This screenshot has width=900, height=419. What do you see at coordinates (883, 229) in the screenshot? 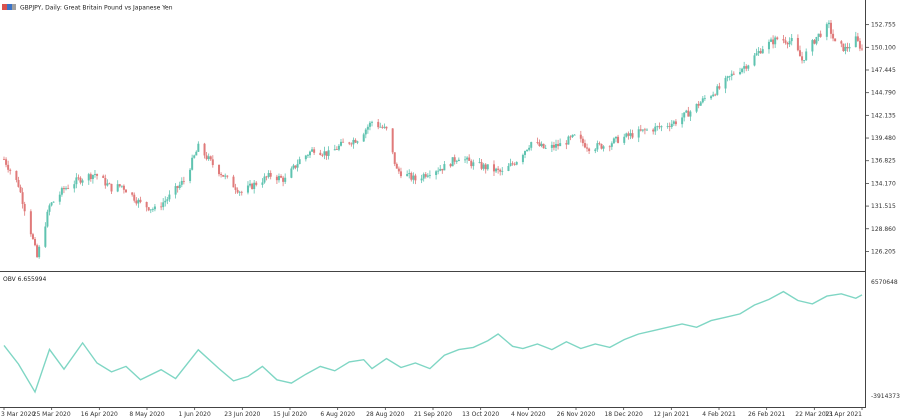
I see `price-tick-label: 128.860` at bounding box center [883, 229].